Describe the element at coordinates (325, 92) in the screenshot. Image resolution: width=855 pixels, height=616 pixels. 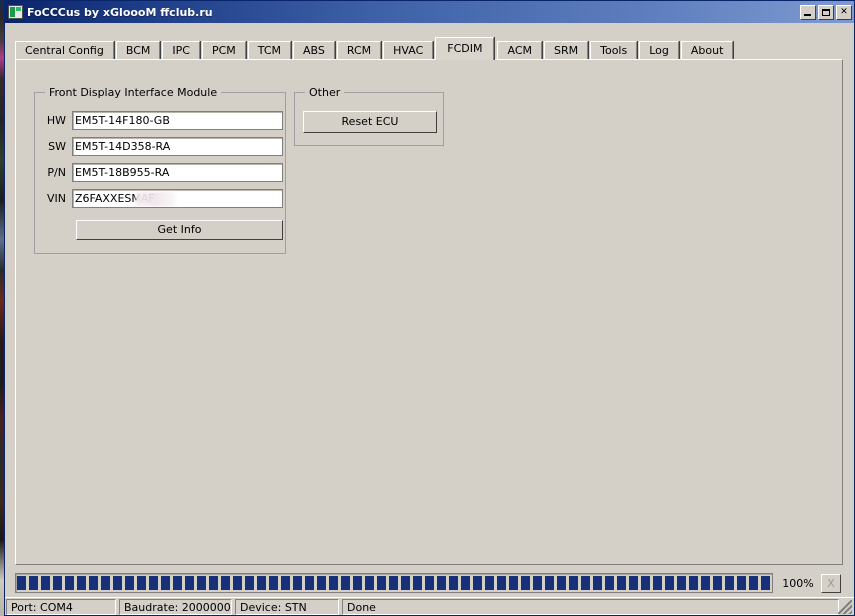
I see `group-title-other: Other` at that location.